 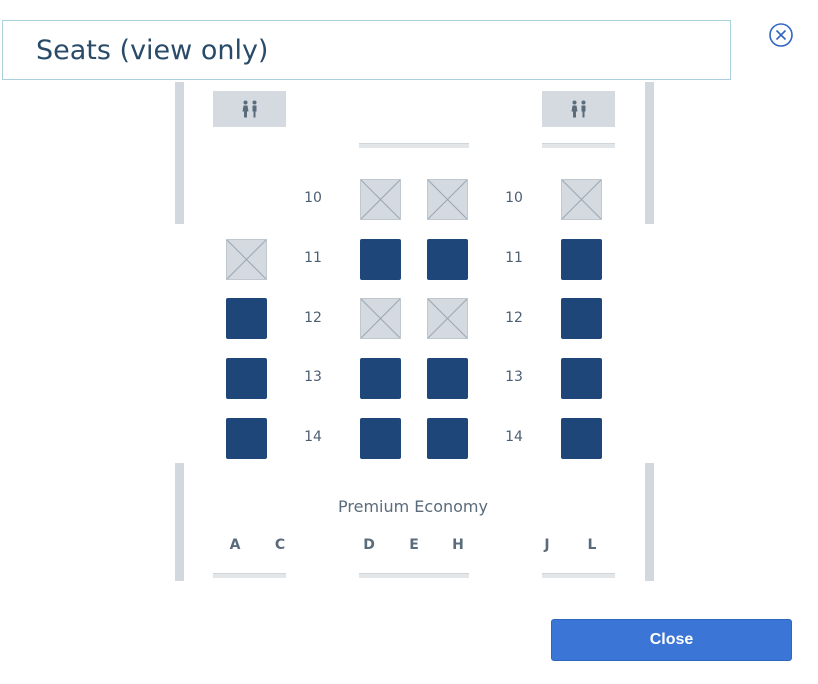 I want to click on bulkhead-center-top, so click(x=414, y=145).